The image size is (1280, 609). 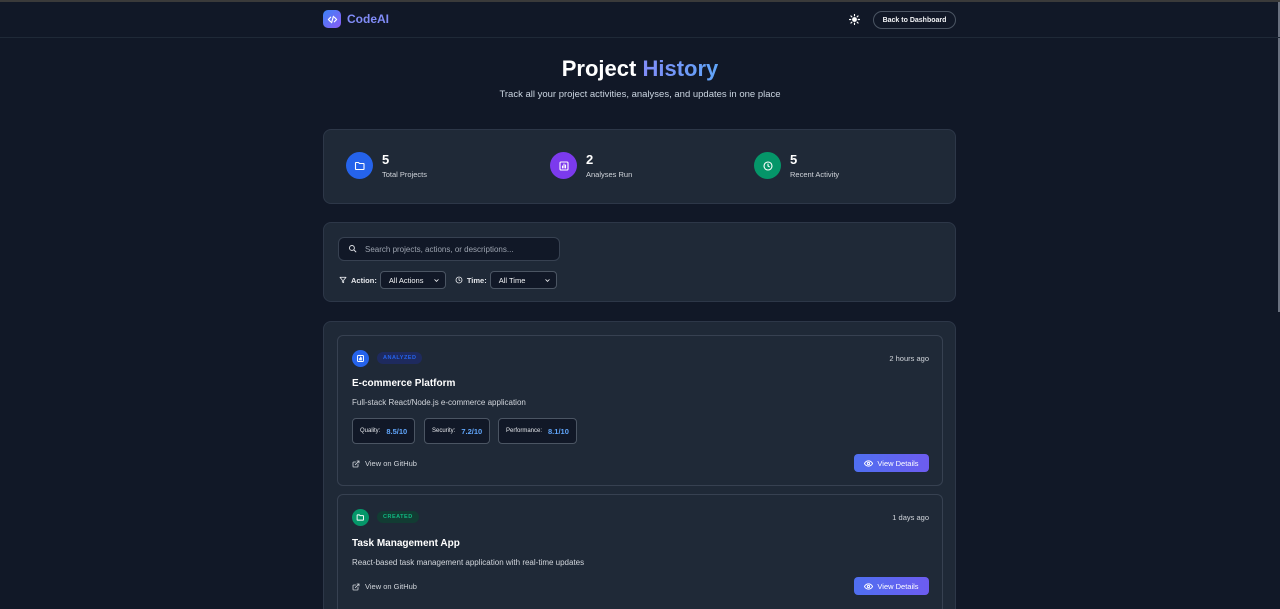 I want to click on stat-analyses-run: 2 Analyses Run, so click(x=591, y=165).